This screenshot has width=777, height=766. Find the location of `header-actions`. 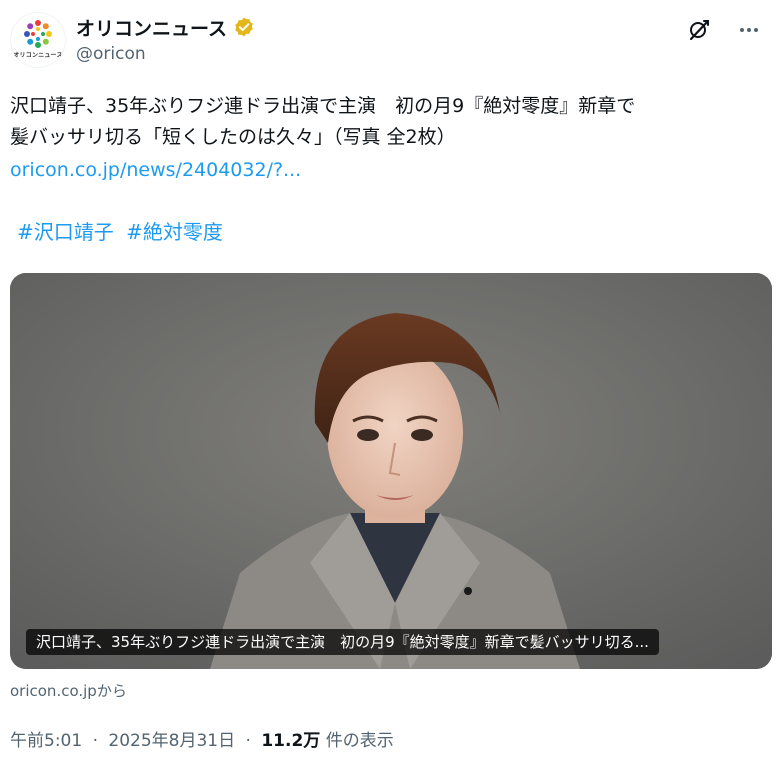

header-actions is located at coordinates (724, 30).